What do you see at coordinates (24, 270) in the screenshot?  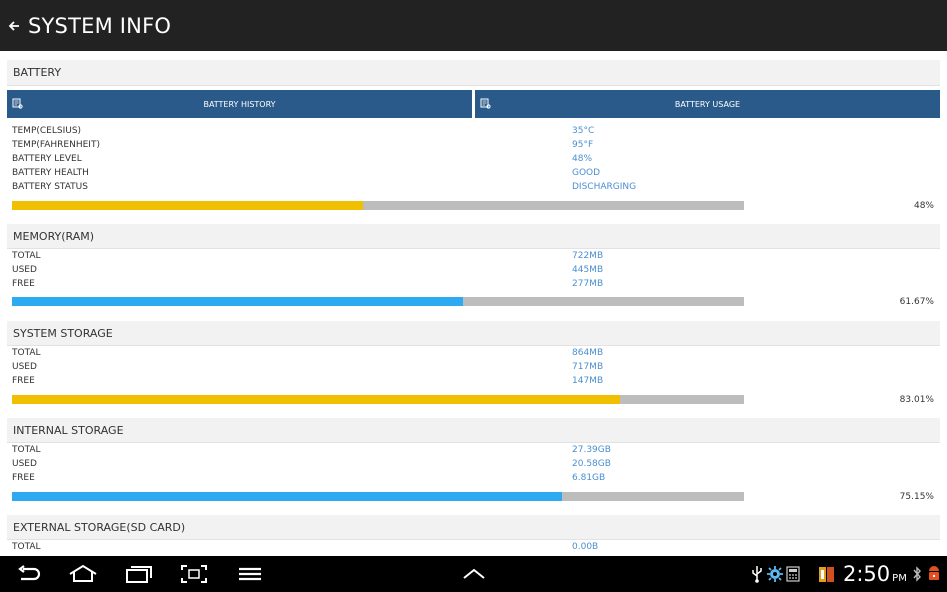 I see `memory-row-label: USED` at bounding box center [24, 270].